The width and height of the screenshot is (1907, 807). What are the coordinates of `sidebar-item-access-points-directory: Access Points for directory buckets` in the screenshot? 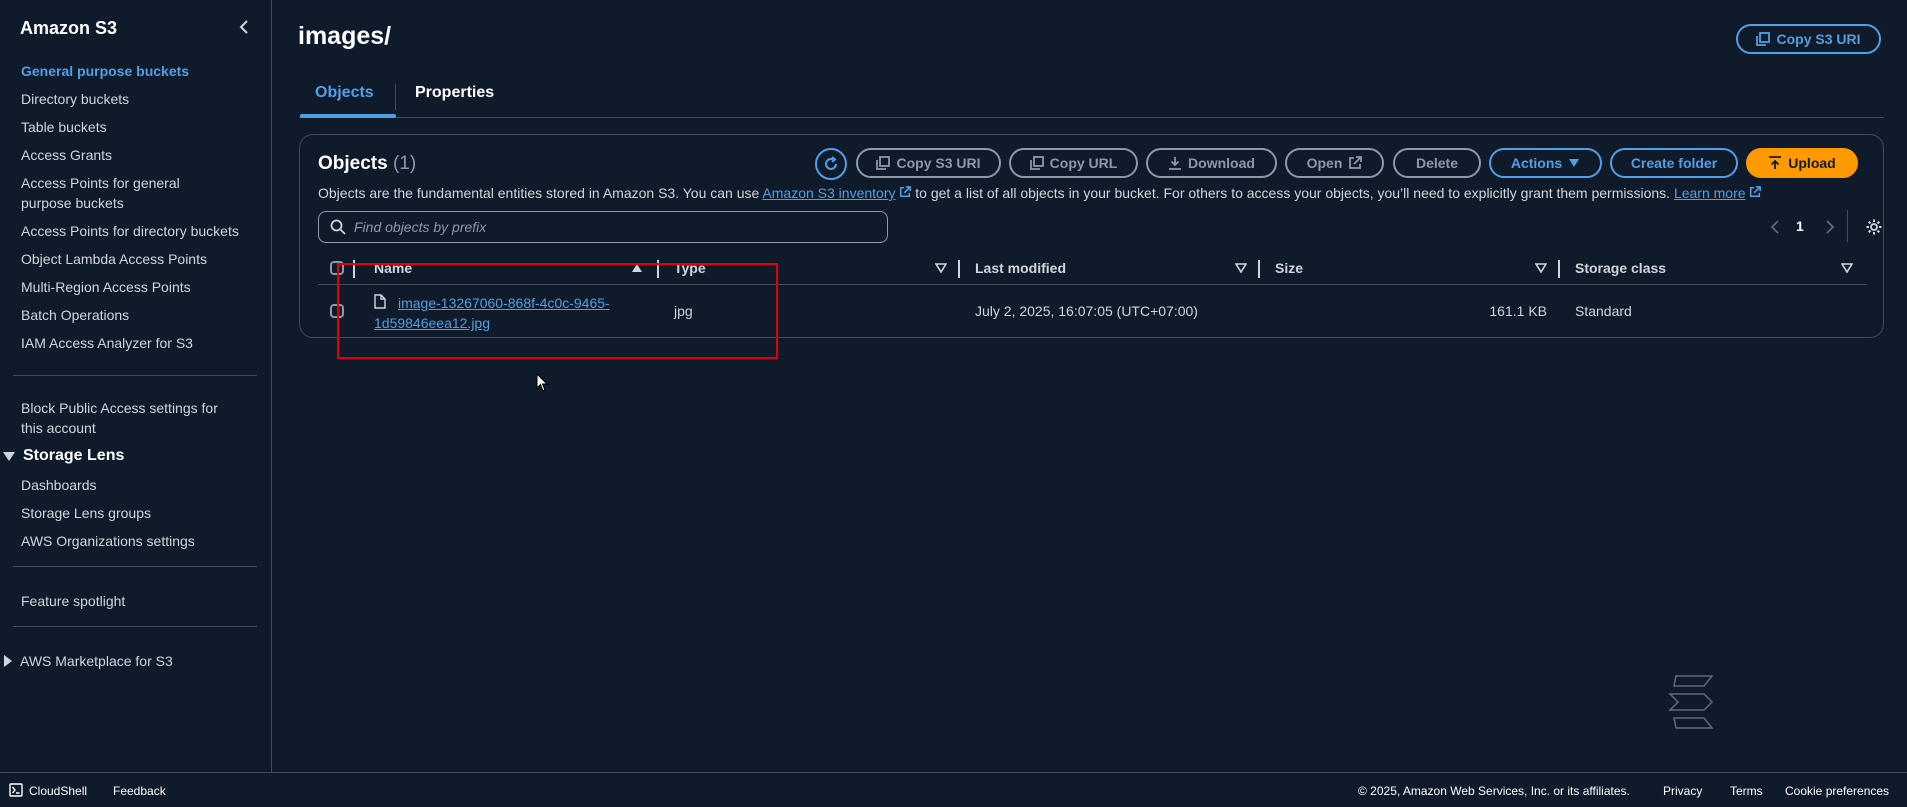 It's located at (136, 231).